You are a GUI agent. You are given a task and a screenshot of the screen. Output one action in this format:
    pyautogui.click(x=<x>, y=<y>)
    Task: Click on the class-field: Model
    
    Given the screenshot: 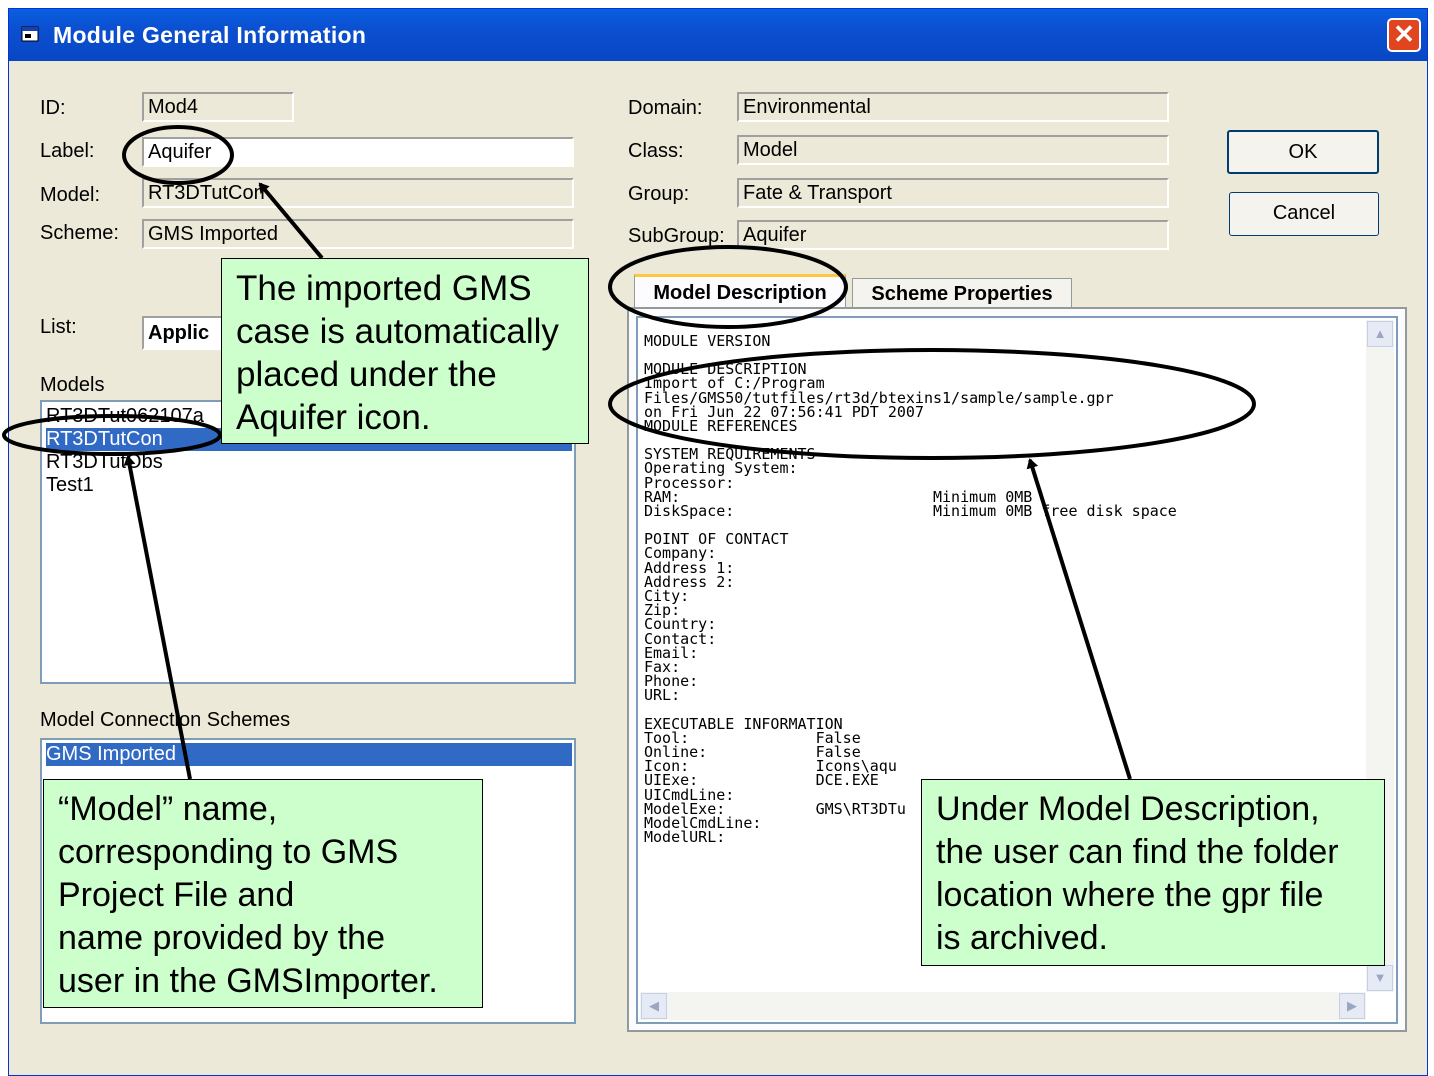 What is the action you would take?
    pyautogui.click(x=953, y=150)
    